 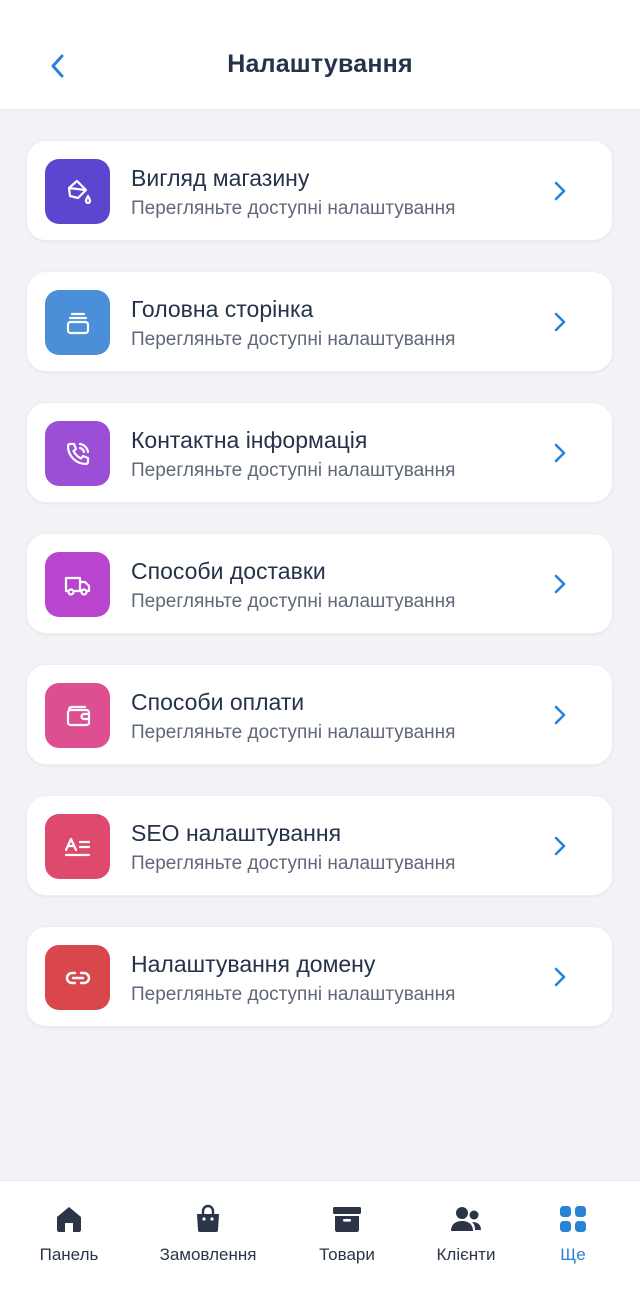 What do you see at coordinates (69, 1219) in the screenshot?
I see `home-icon` at bounding box center [69, 1219].